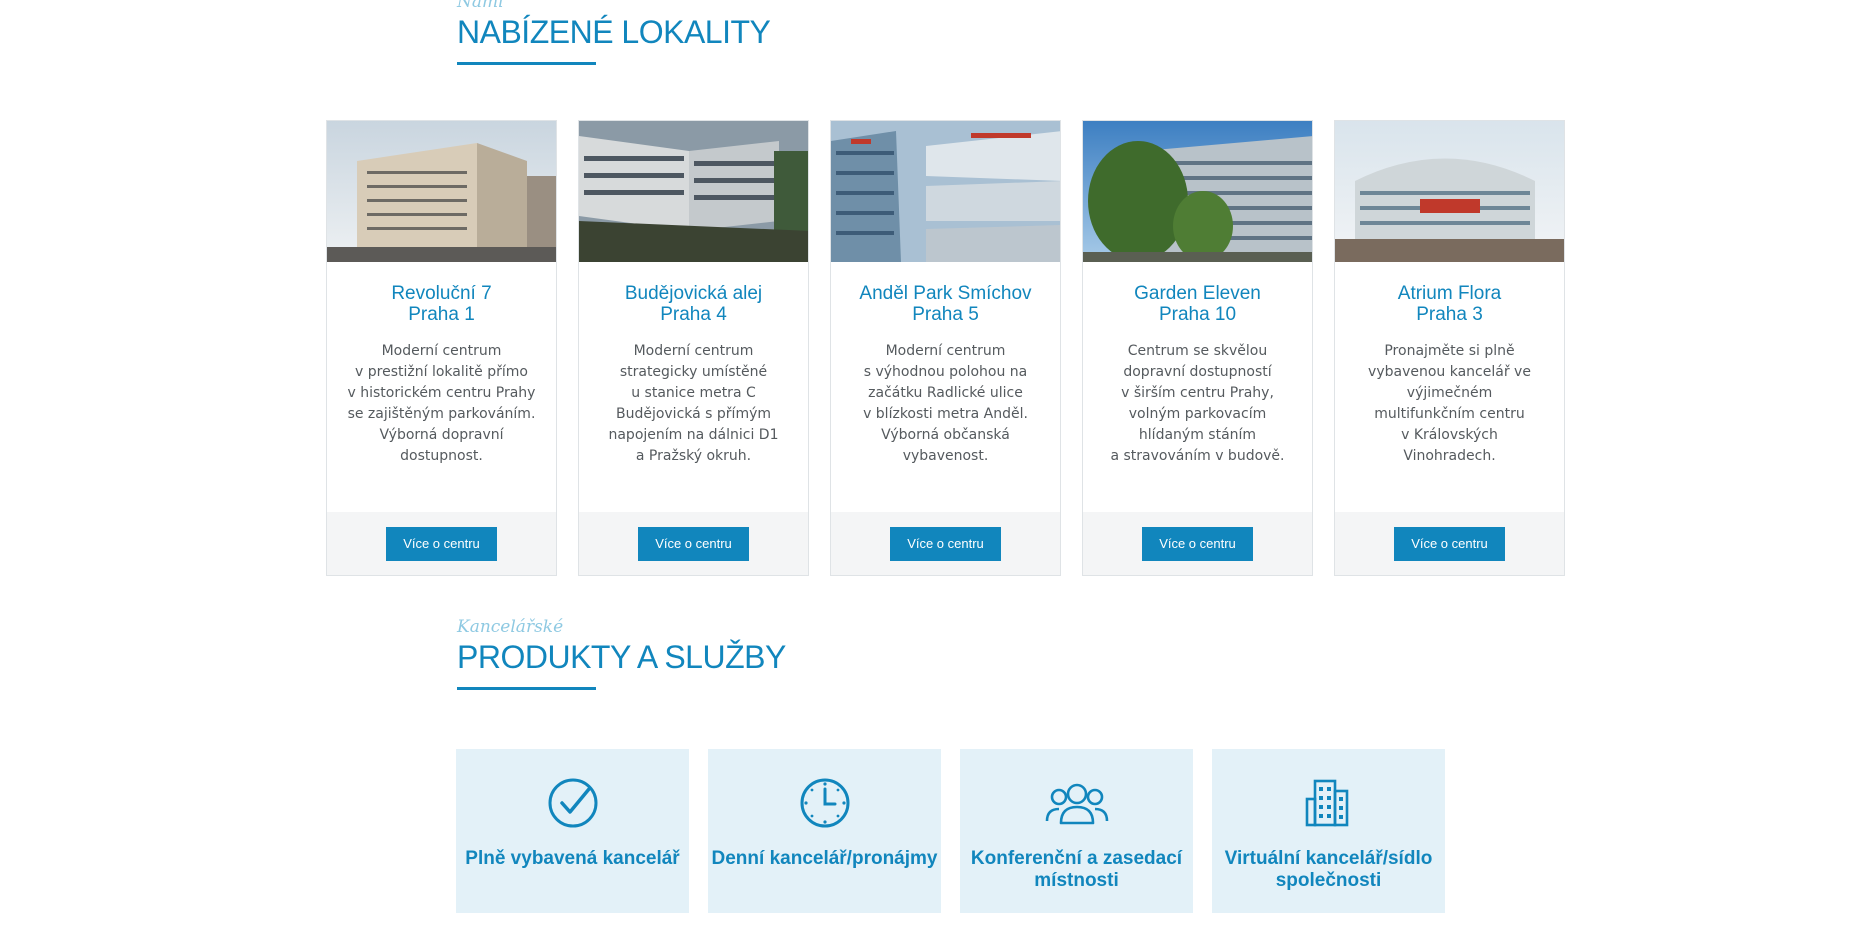 This screenshot has width=1861, height=942. I want to click on service-label: Denní kancelář/pronájmy, so click(824, 858).